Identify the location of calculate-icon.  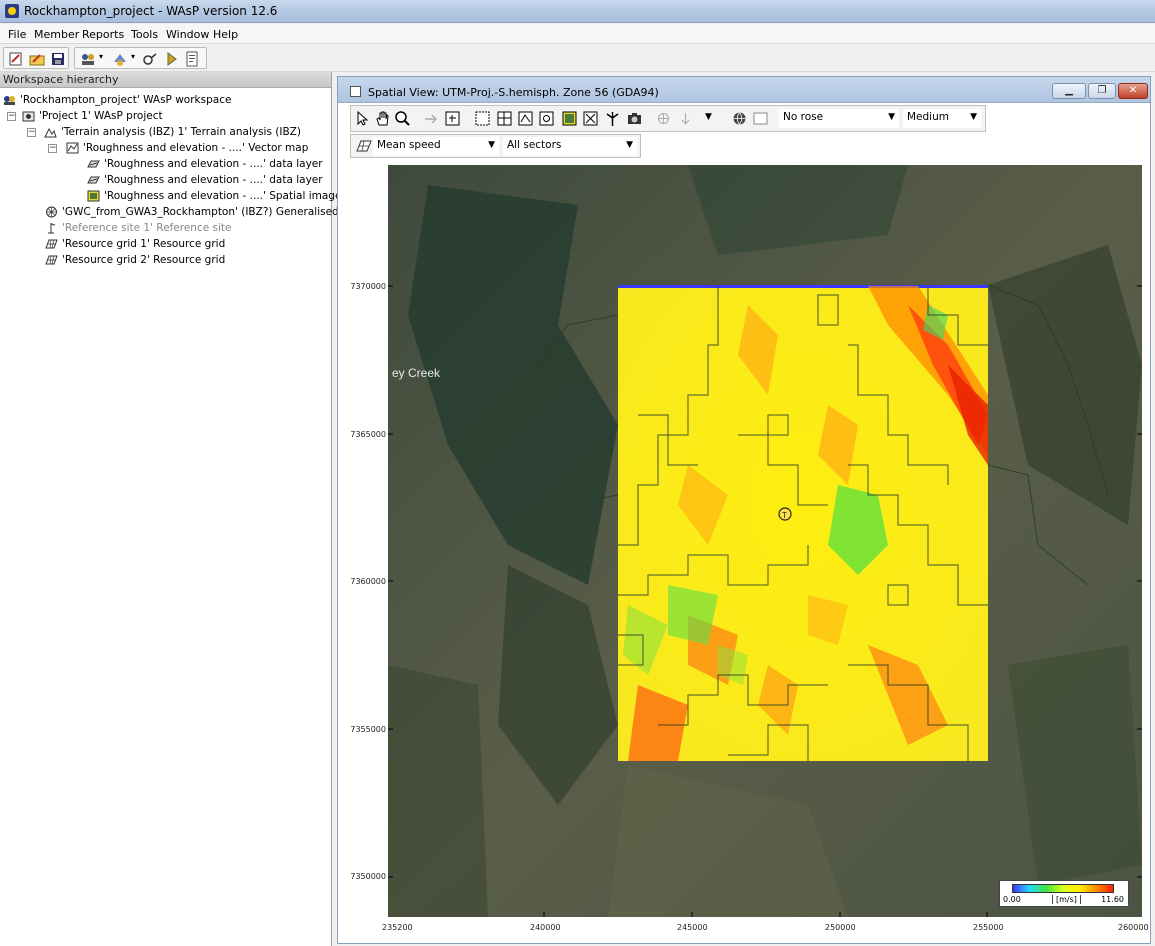
(150, 59).